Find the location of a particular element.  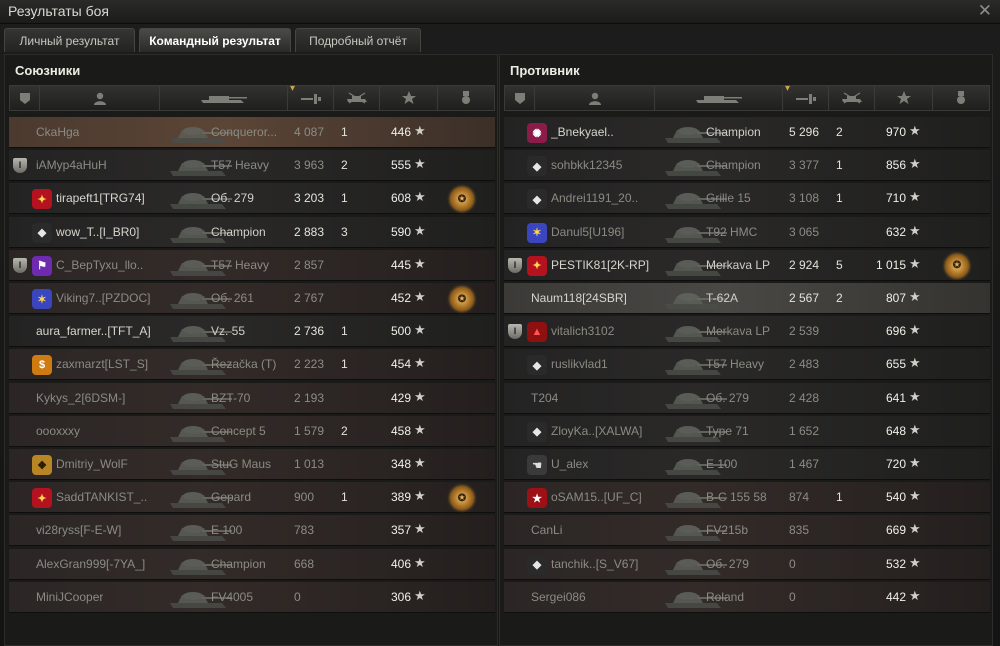

xp-value: 720 is located at coordinates (895, 464).